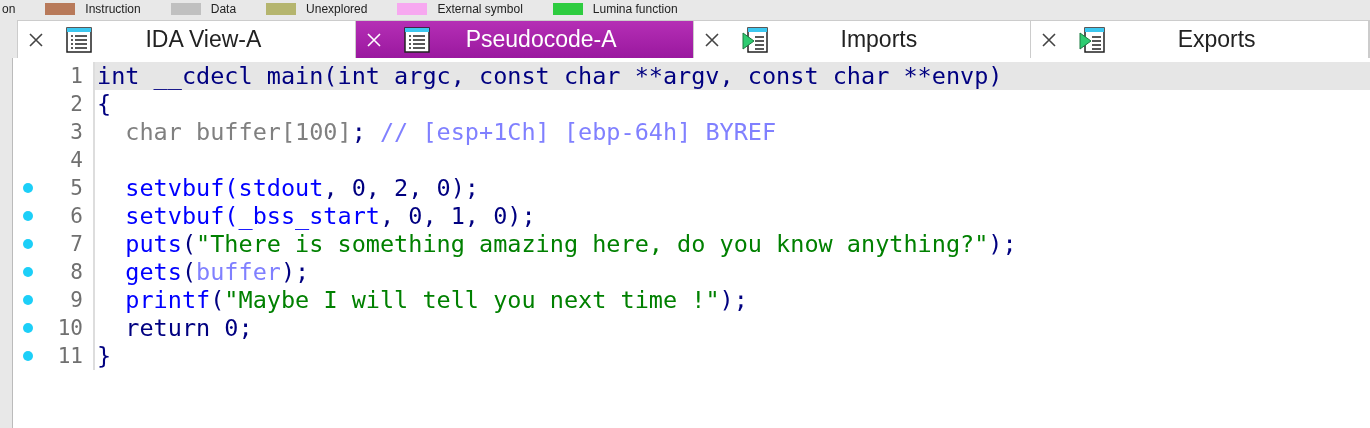 The image size is (1370, 428). Describe the element at coordinates (76, 160) in the screenshot. I see `line-number: 4` at that location.